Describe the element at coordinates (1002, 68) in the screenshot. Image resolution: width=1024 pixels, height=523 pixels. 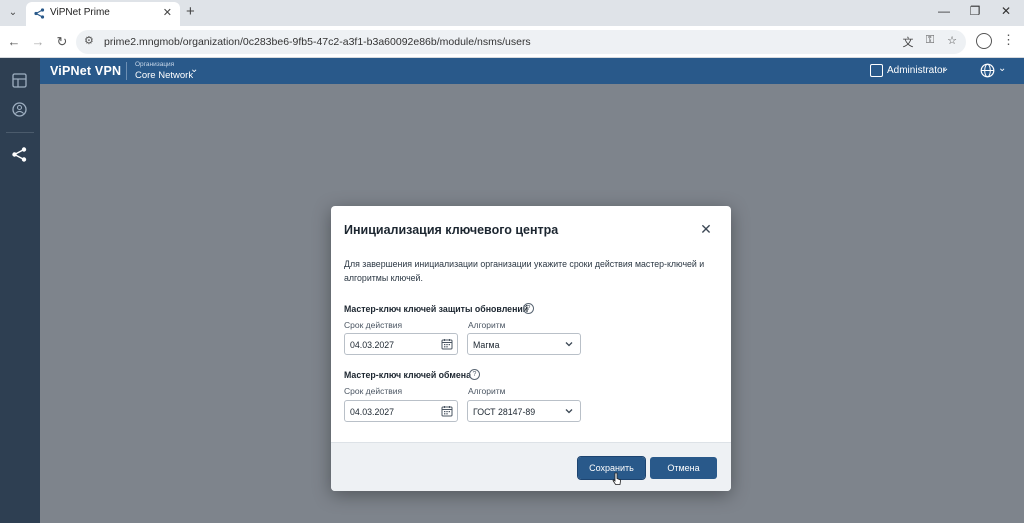
I see `language-chevron-down-icon: ⌄` at that location.